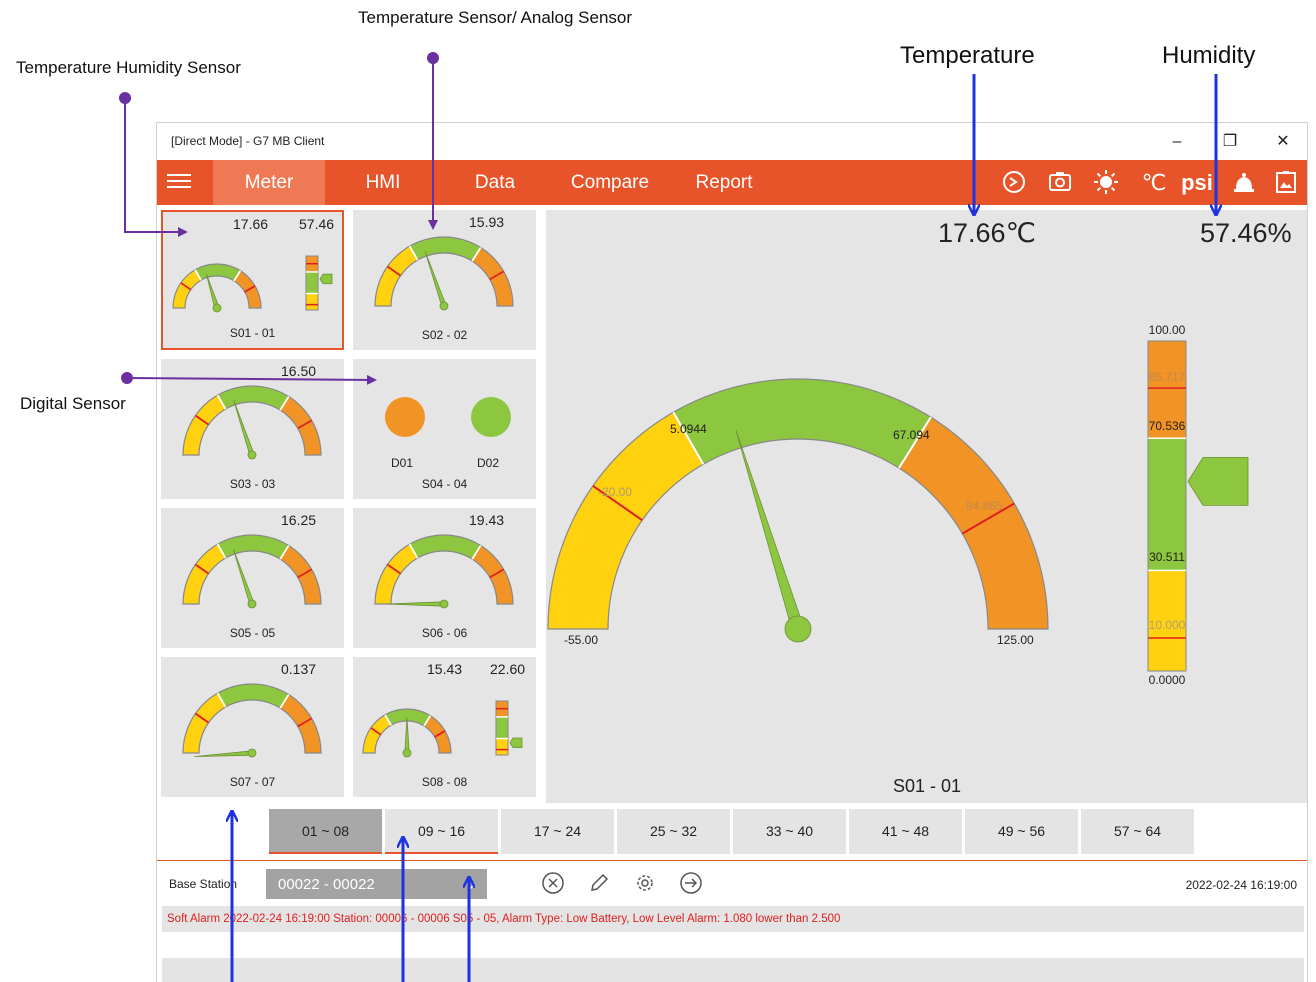 The image size is (1316, 982). What do you see at coordinates (1137, 831) in the screenshot?
I see `page-tab-57-64: 57 ~ 64` at bounding box center [1137, 831].